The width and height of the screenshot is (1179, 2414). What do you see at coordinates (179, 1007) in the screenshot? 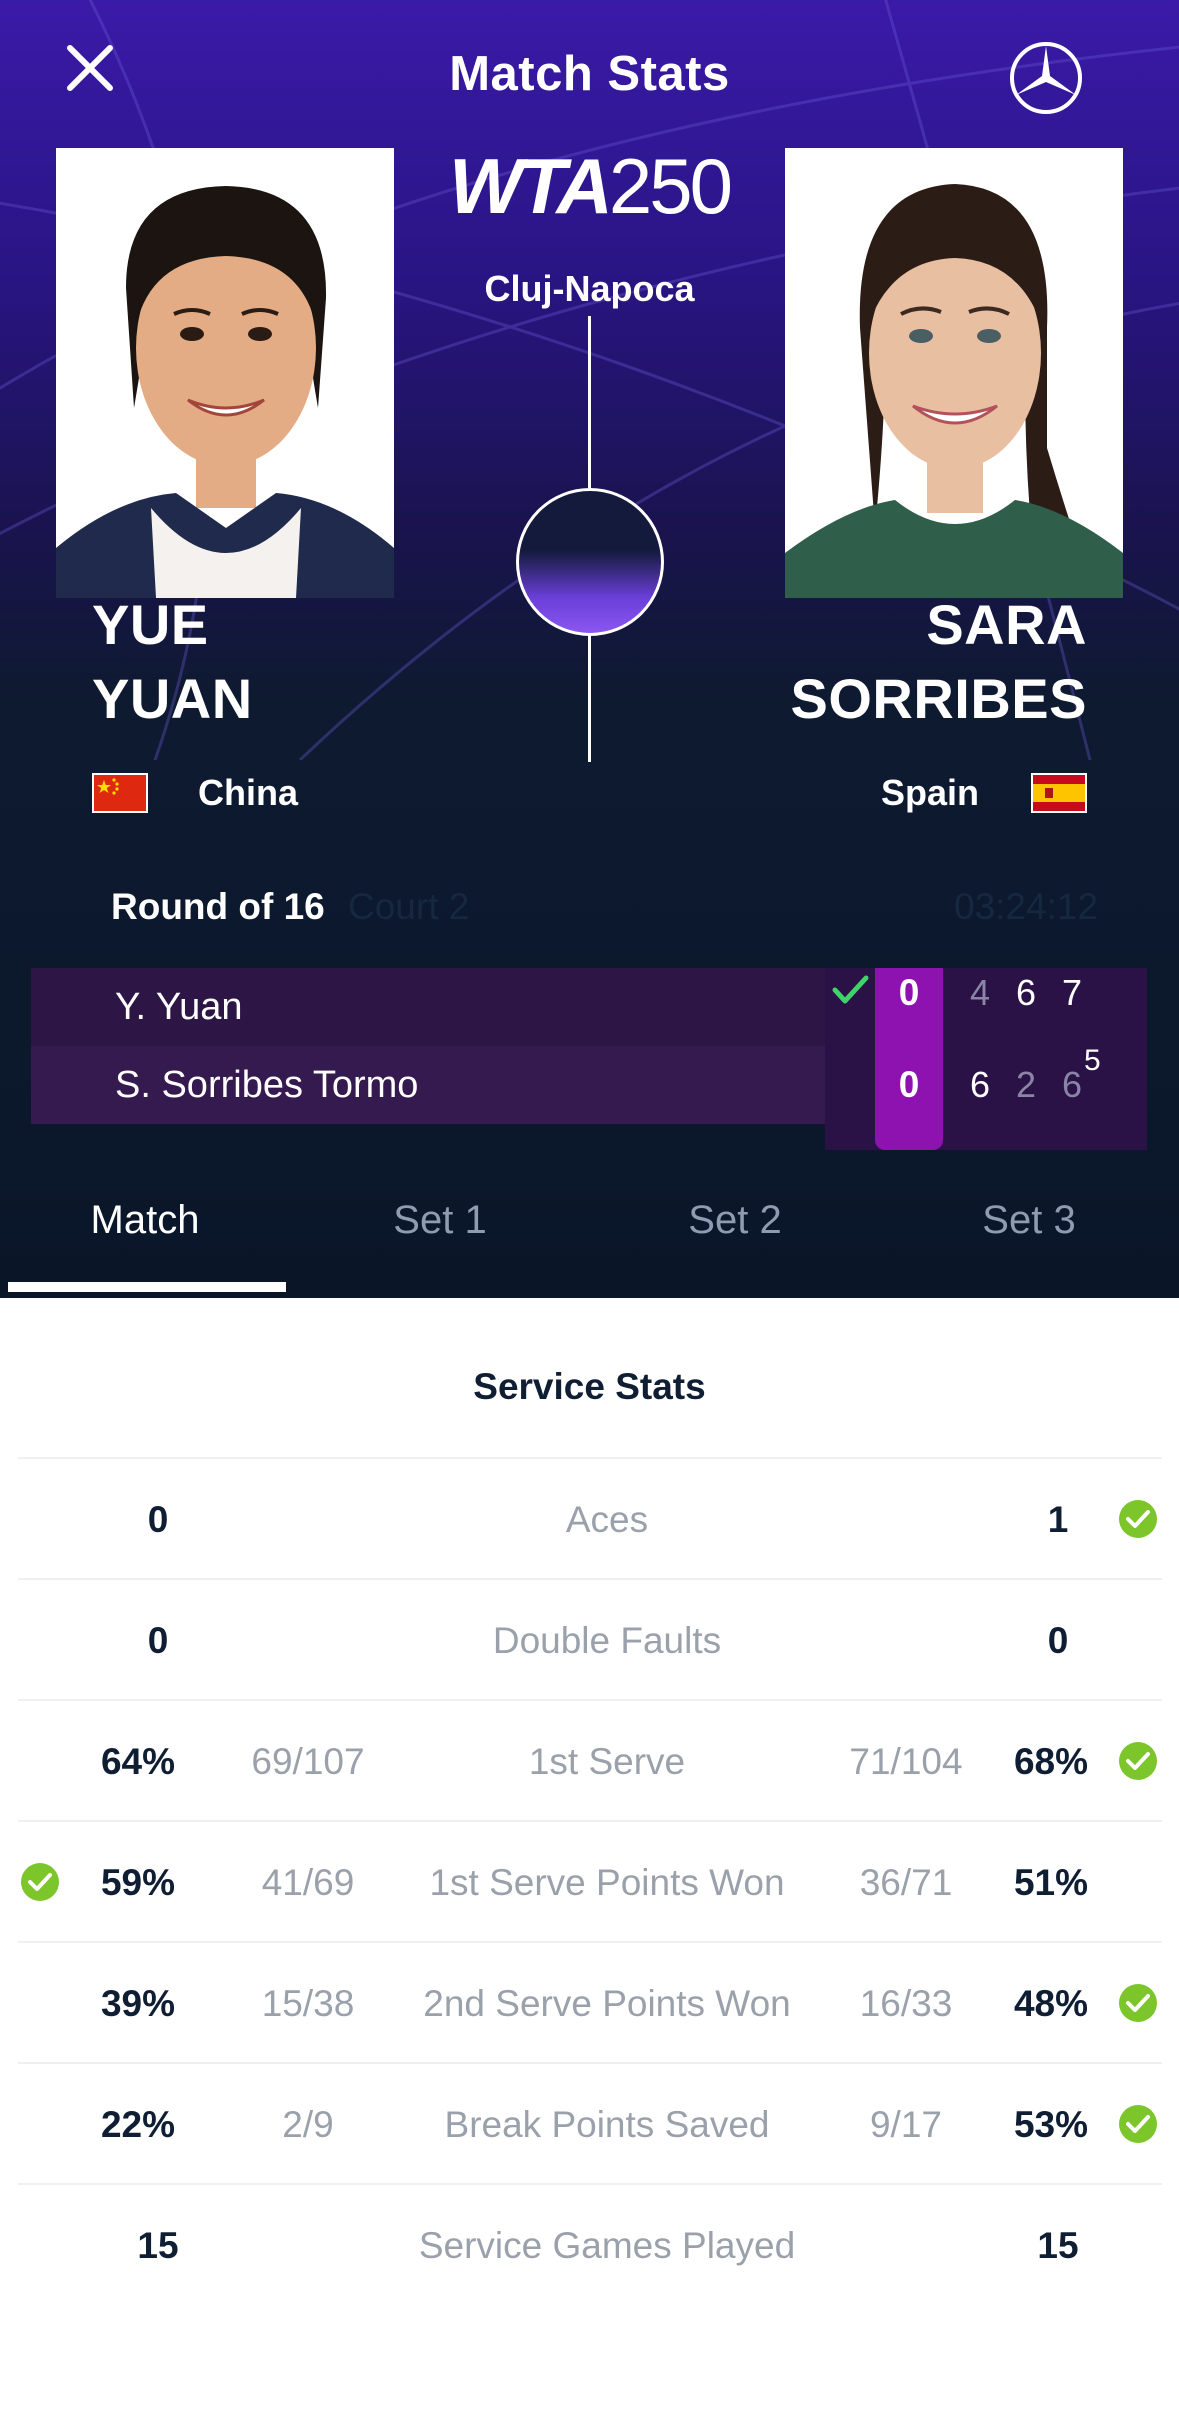
I see `scoreboard-player-name: Y. Yuan` at bounding box center [179, 1007].